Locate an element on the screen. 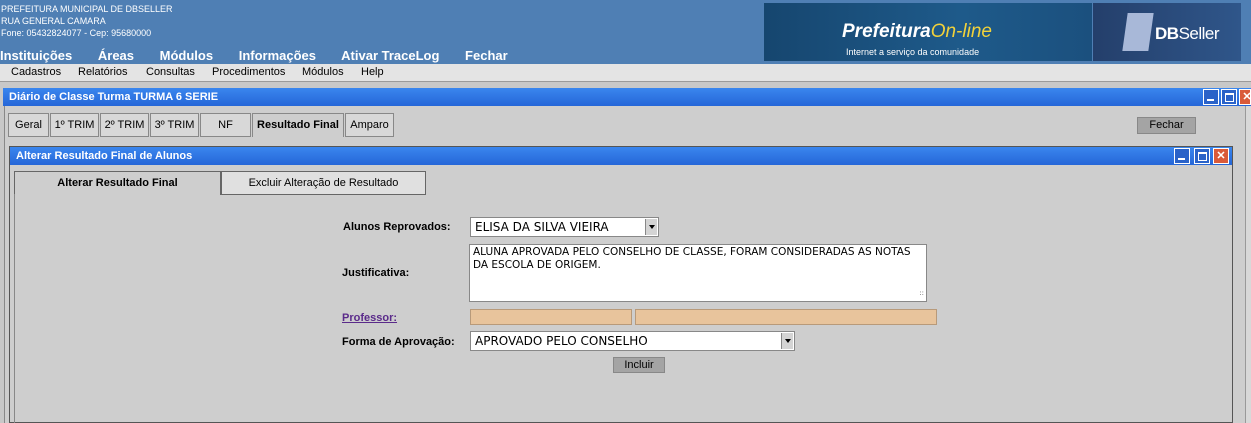 Image resolution: width=1251 pixels, height=423 pixels. professor-link: Professor: is located at coordinates (369, 318).